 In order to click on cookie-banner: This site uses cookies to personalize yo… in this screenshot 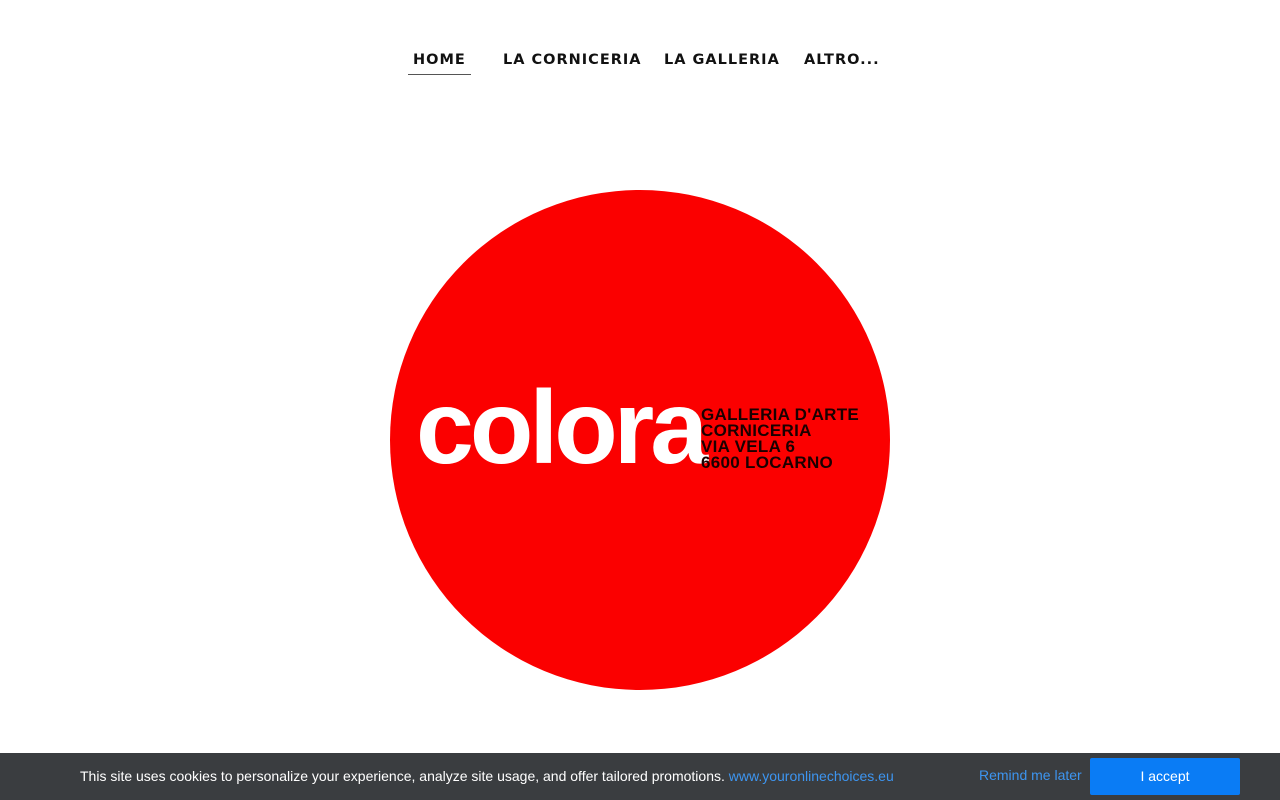, I will do `click(640, 776)`.